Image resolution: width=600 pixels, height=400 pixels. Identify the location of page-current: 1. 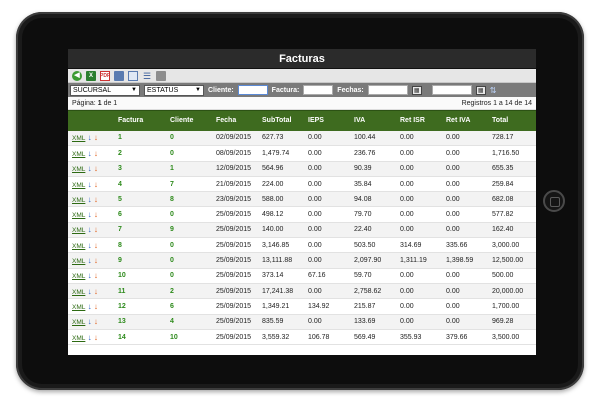
(100, 103).